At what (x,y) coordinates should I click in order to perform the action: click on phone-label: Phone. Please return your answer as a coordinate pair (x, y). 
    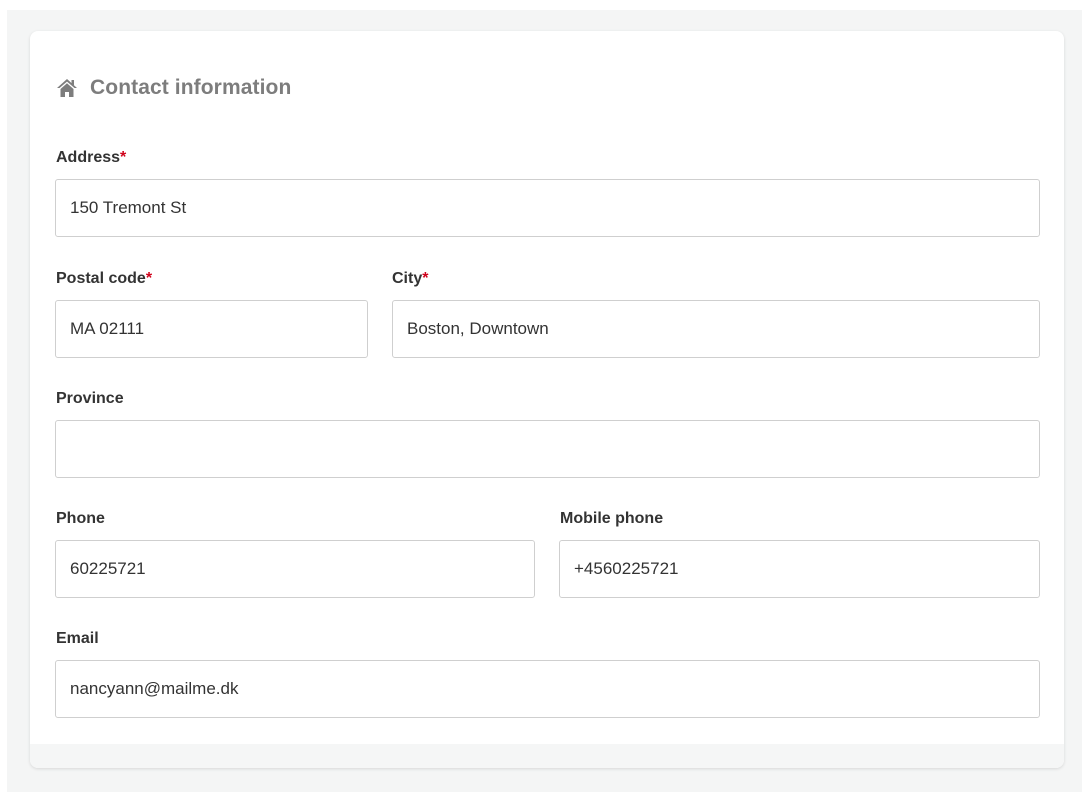
    Looking at the image, I should click on (80, 519).